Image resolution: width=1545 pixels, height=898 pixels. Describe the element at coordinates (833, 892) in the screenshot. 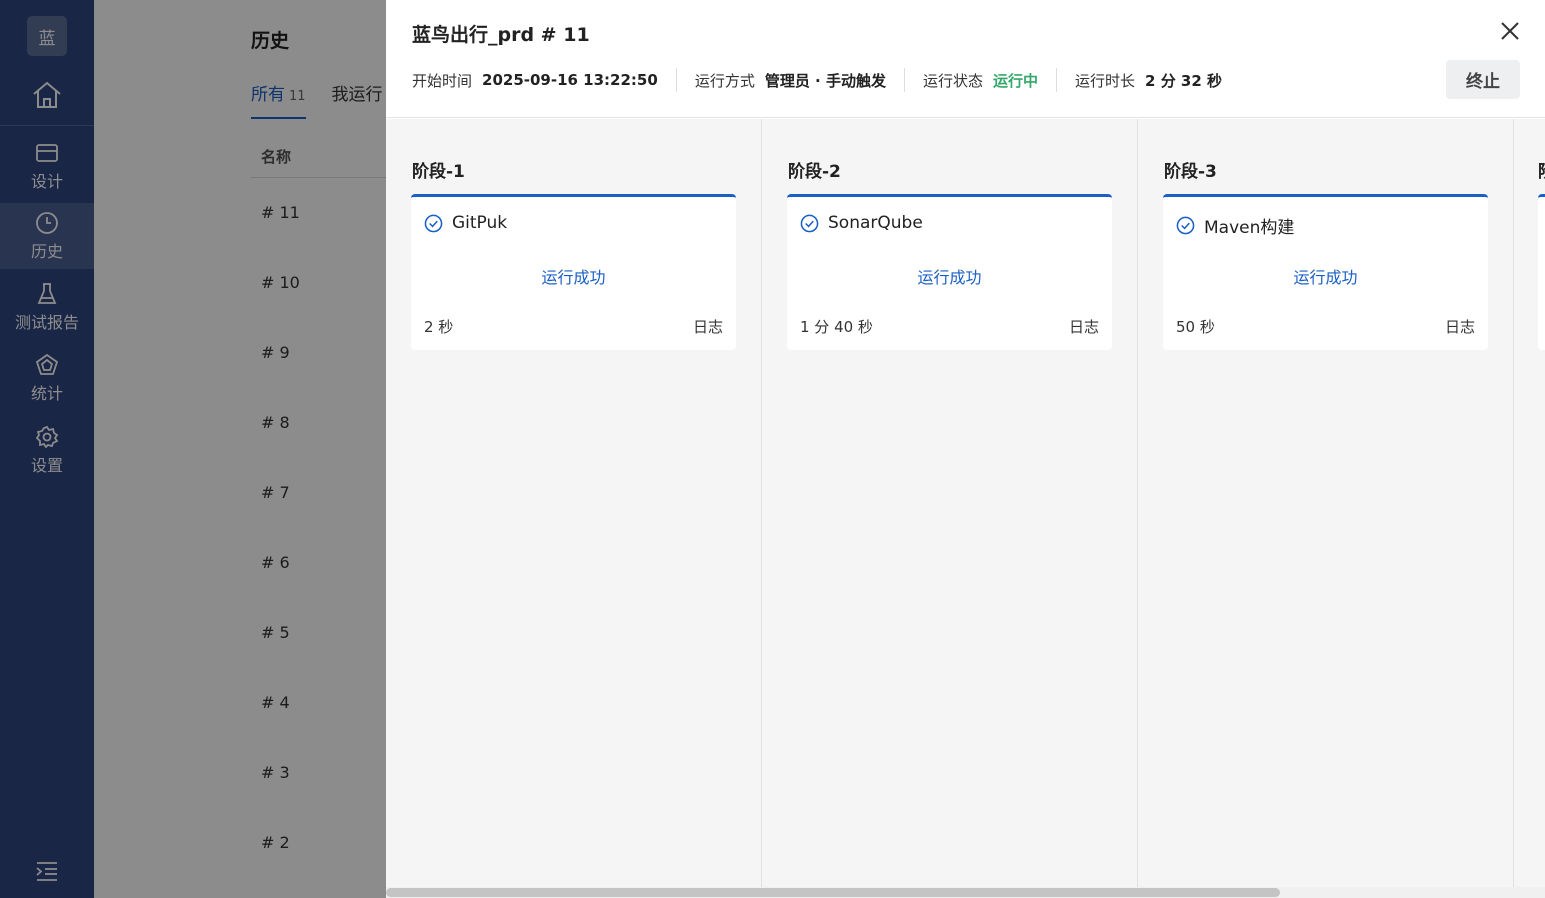

I see `scrollbar-thumb` at that location.